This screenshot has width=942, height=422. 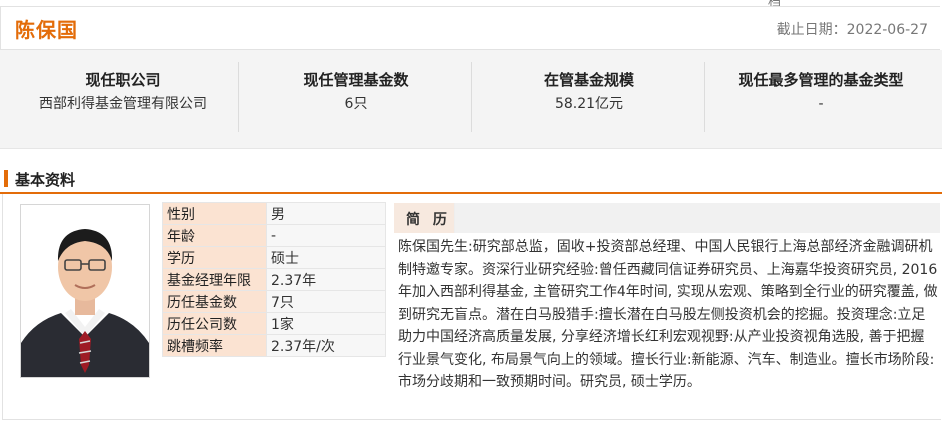 I want to click on manager-header: 陈保国 截止日期：2022-06-27, so click(x=470, y=28).